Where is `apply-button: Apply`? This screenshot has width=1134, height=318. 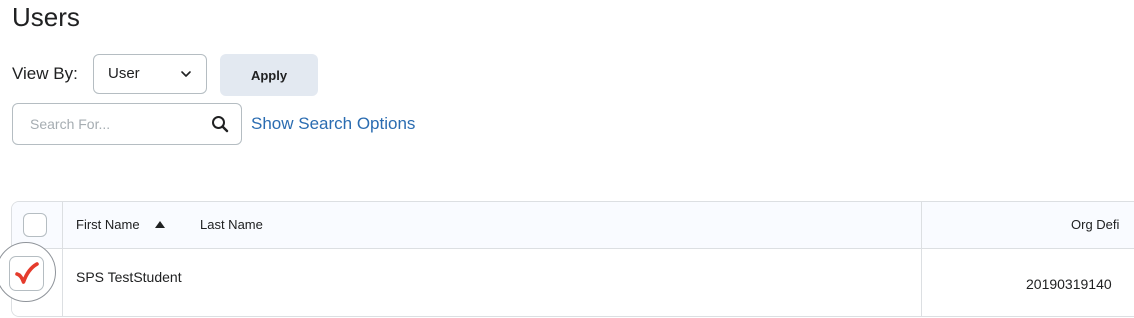 apply-button: Apply is located at coordinates (269, 75).